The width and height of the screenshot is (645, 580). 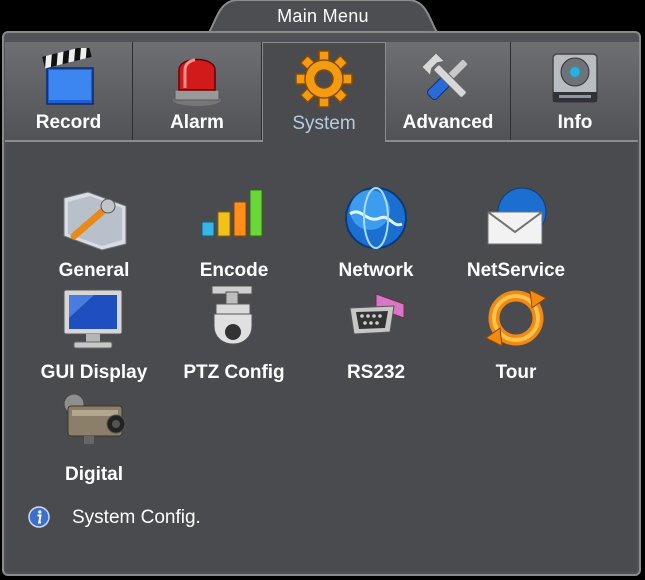 I want to click on menu-item-network: Network, so click(x=376, y=234).